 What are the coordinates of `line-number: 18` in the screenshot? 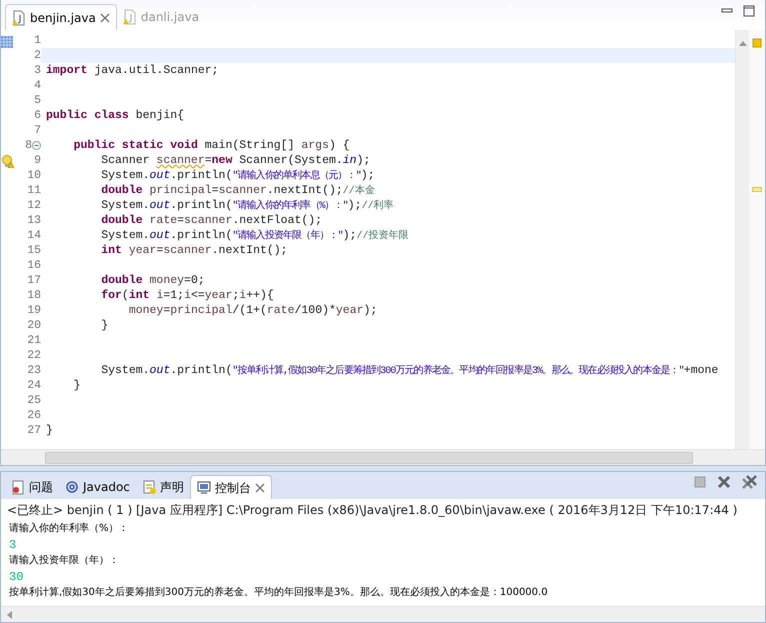 It's located at (33, 295).